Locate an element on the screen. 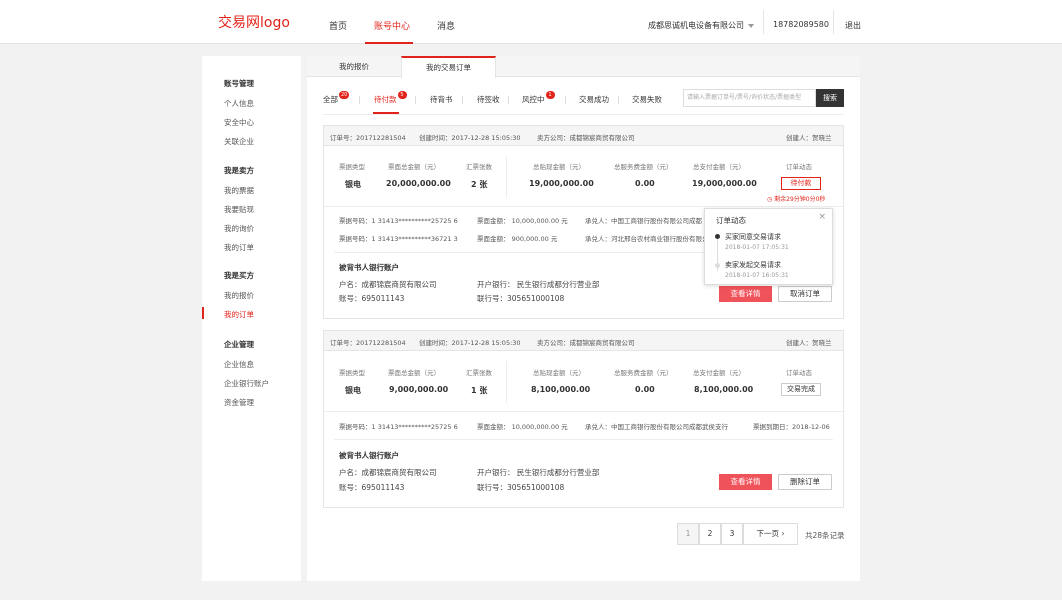  col-label: 总贴现金额（元） is located at coordinates (559, 167).